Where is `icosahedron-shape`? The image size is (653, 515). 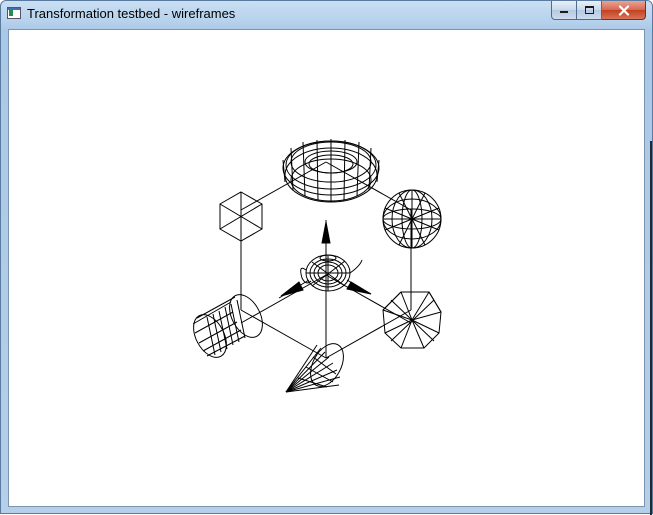
icosahedron-shape is located at coordinates (412, 320).